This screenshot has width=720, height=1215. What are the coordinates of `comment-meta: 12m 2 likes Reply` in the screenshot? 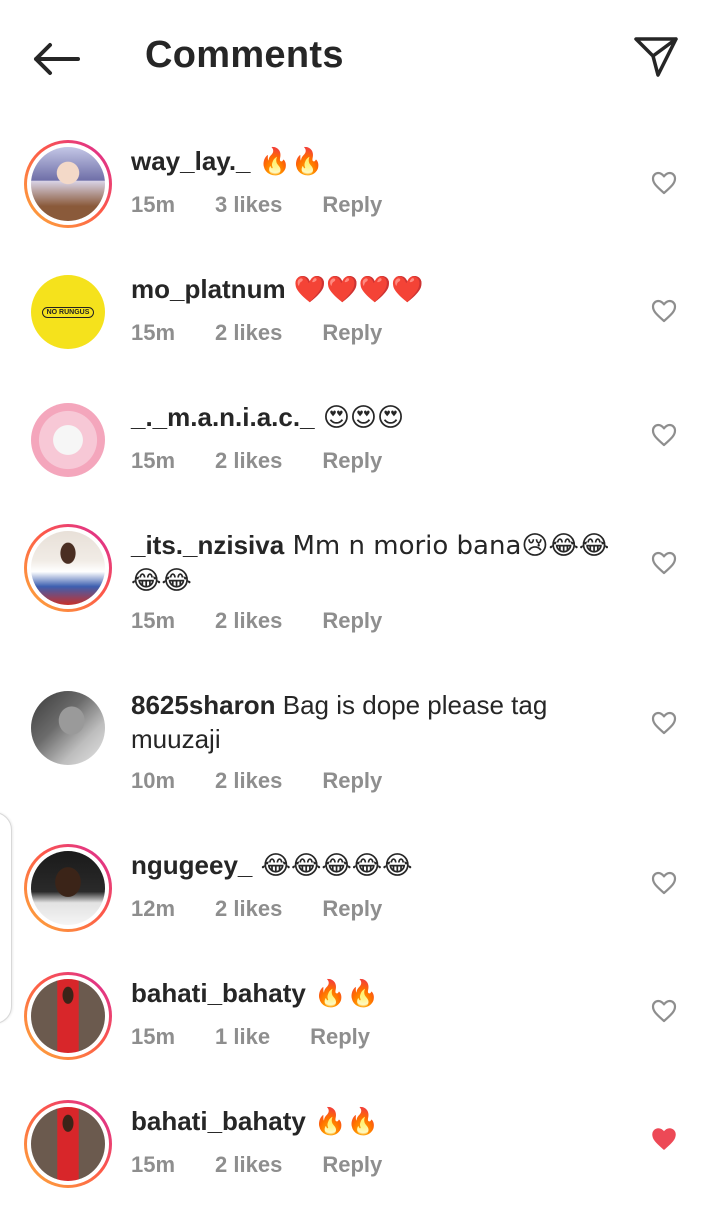 It's located at (276, 909).